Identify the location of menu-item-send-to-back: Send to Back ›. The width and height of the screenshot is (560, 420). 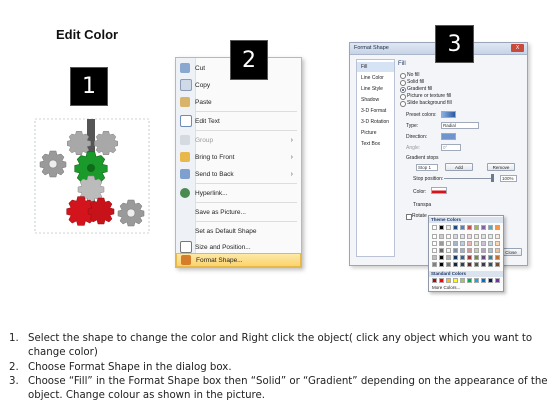
(238, 174).